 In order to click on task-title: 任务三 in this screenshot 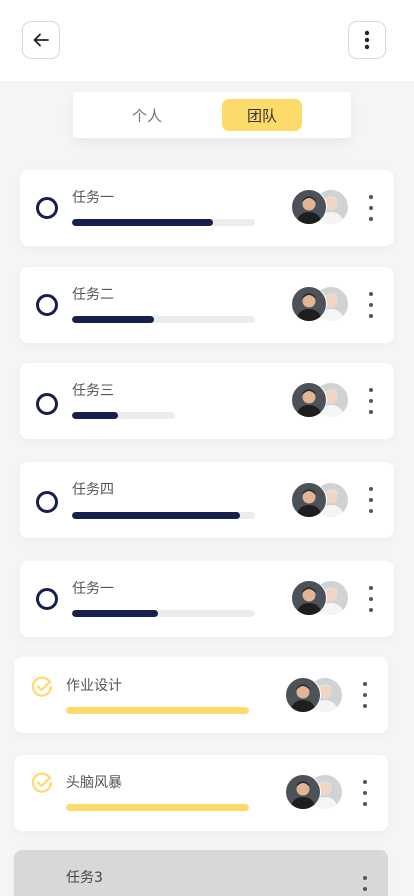, I will do `click(93, 391)`.